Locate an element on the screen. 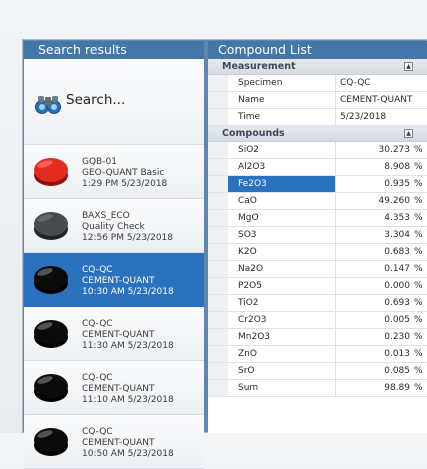  measurement-row: Name CEMENT-QUANT is located at coordinates (317, 100).